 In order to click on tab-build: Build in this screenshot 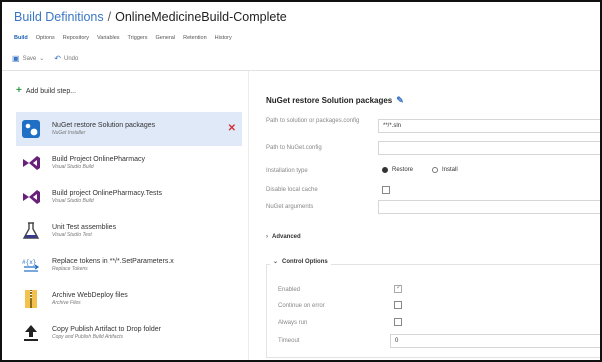, I will do `click(21, 38)`.